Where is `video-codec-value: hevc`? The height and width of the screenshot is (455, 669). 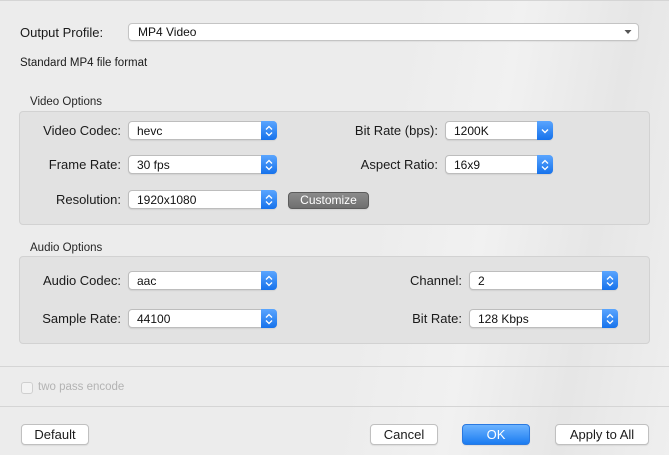 video-codec-value: hevc is located at coordinates (150, 131).